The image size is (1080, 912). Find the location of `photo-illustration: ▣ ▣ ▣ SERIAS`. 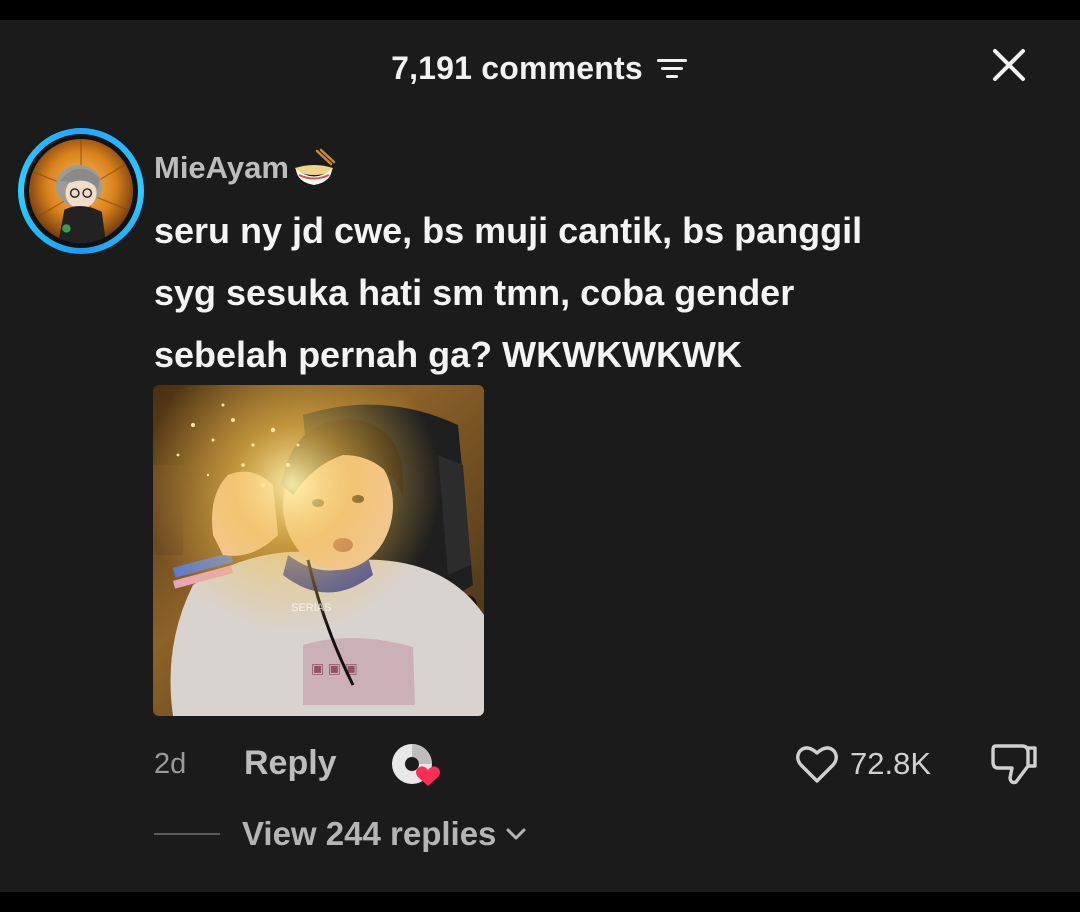

photo-illustration: ▣ ▣ ▣ SERIAS is located at coordinates (318, 550).